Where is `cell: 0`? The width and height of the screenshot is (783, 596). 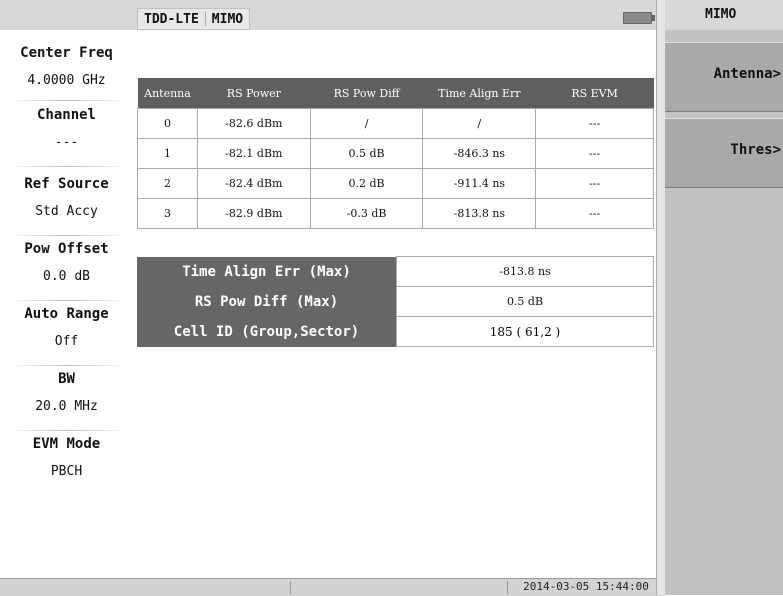 cell: 0 is located at coordinates (167, 123).